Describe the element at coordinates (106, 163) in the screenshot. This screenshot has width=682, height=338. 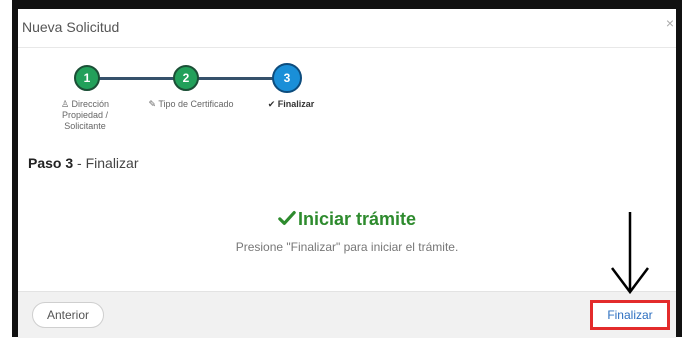
I see `step-heading-rest: - Finalizar` at that location.